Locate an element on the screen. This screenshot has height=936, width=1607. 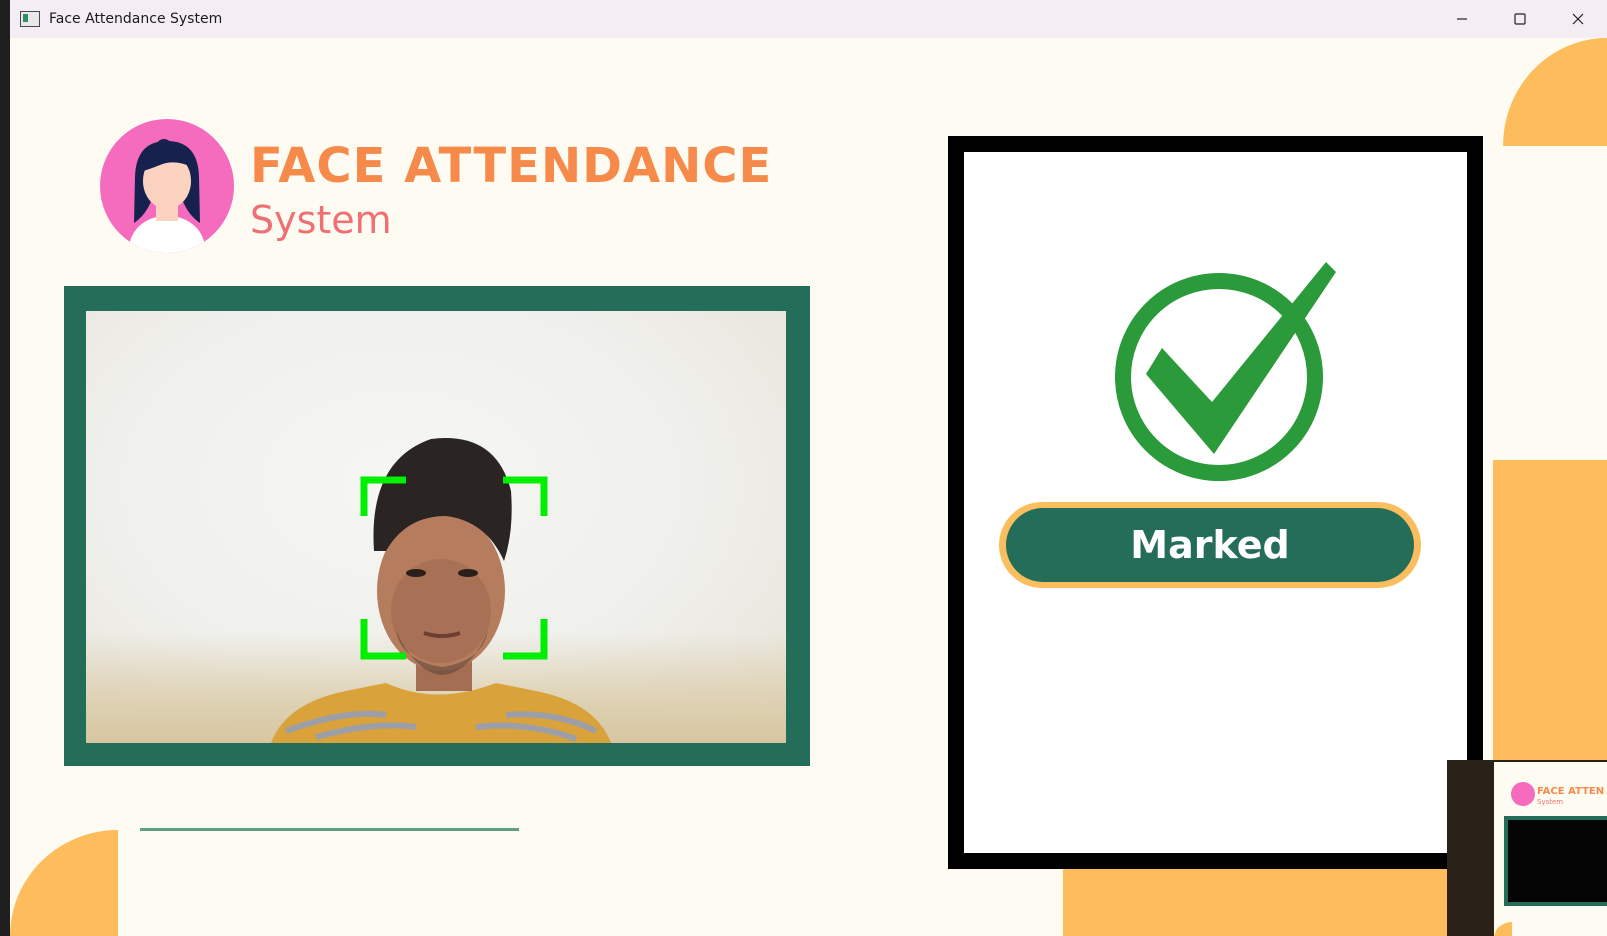
window-controls is located at coordinates (1520, 19).